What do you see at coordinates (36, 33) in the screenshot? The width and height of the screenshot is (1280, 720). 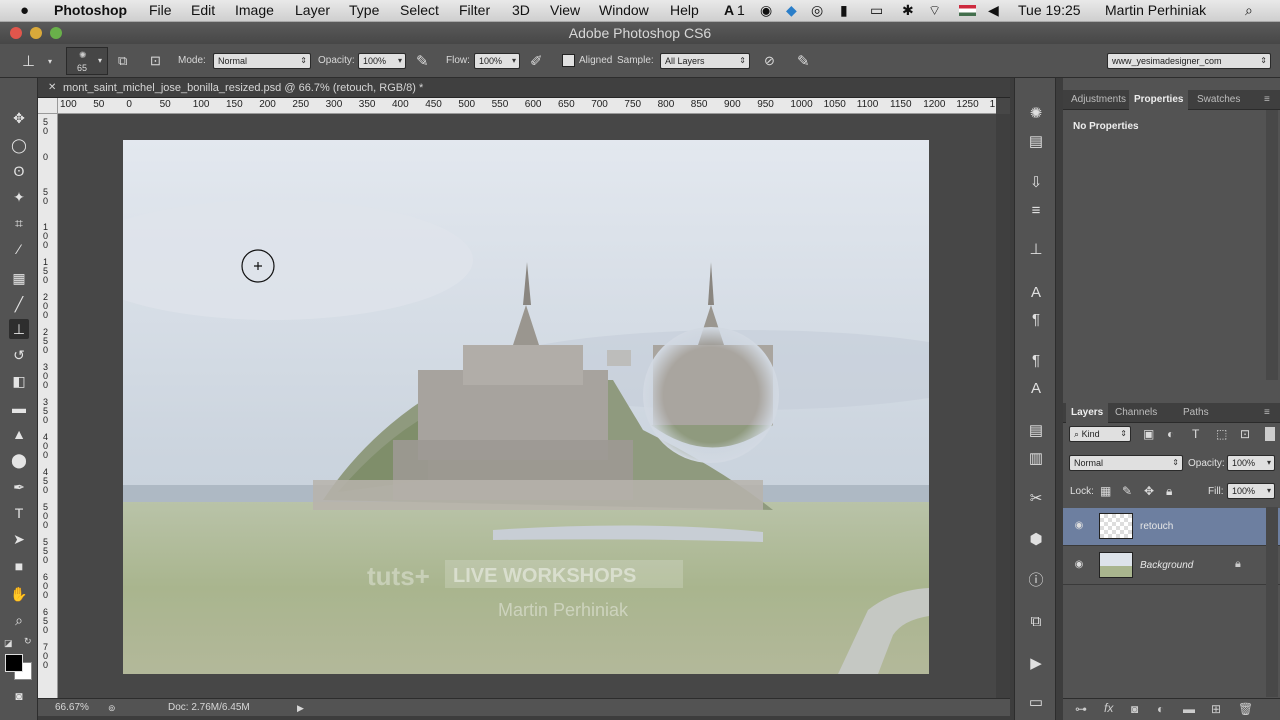 I see `minimize-window-button` at bounding box center [36, 33].